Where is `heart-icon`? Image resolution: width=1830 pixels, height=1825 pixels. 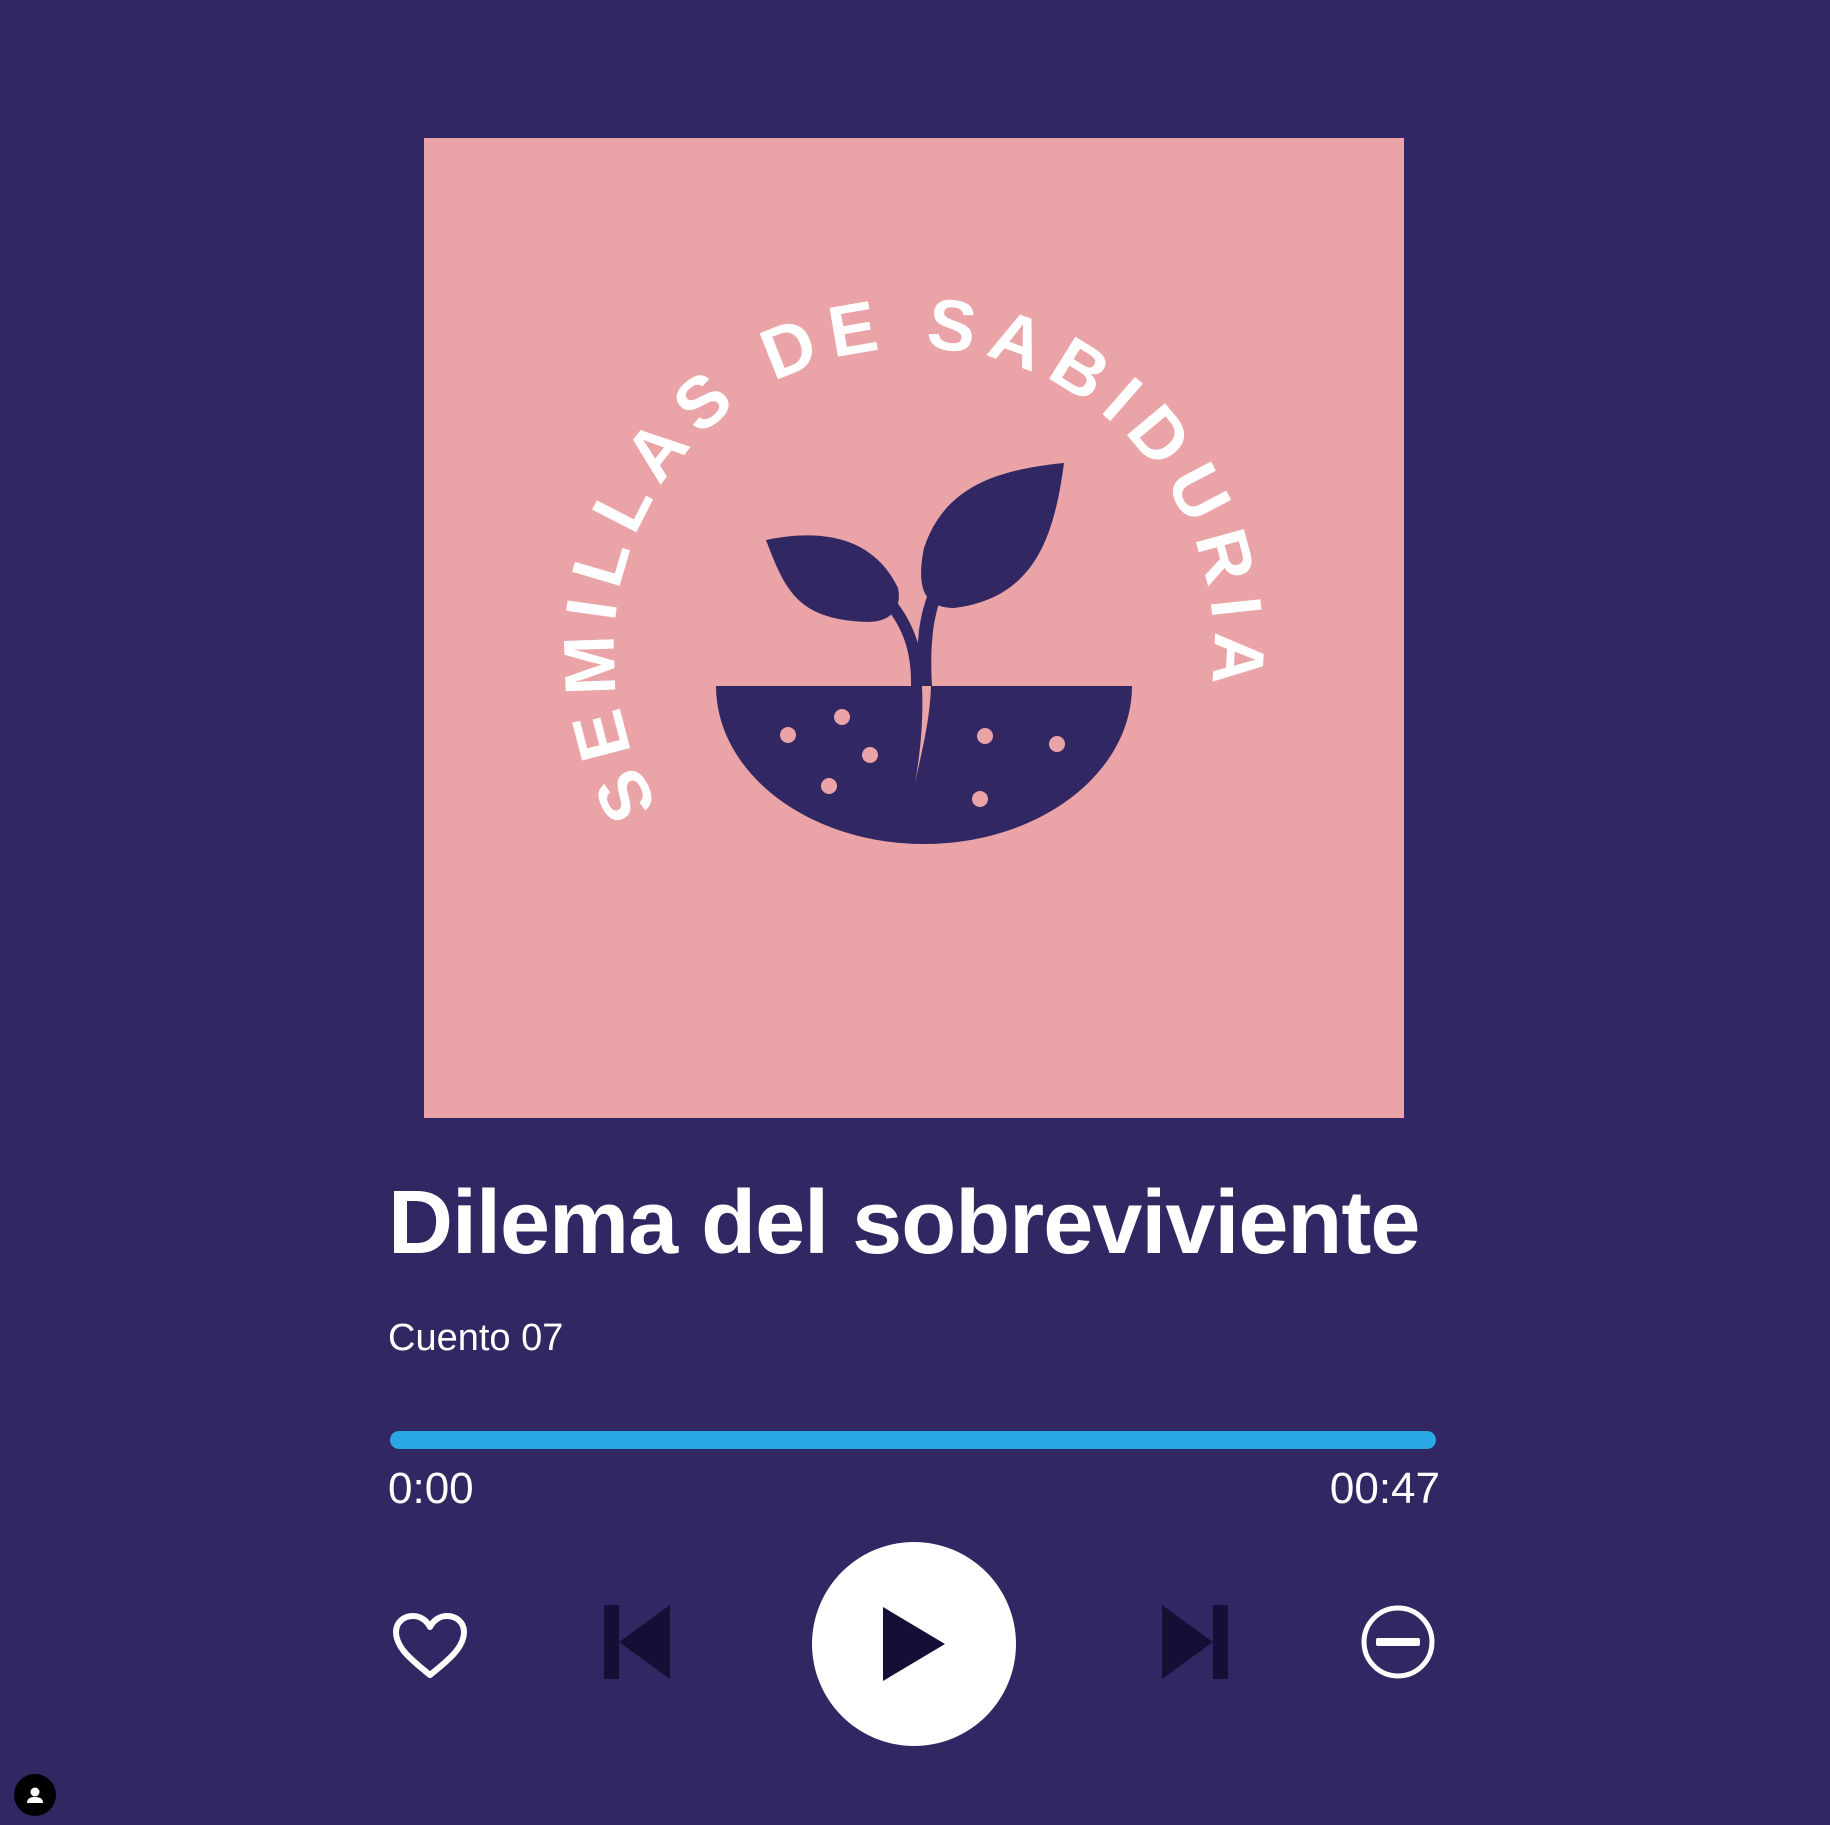
heart-icon is located at coordinates (430, 1645).